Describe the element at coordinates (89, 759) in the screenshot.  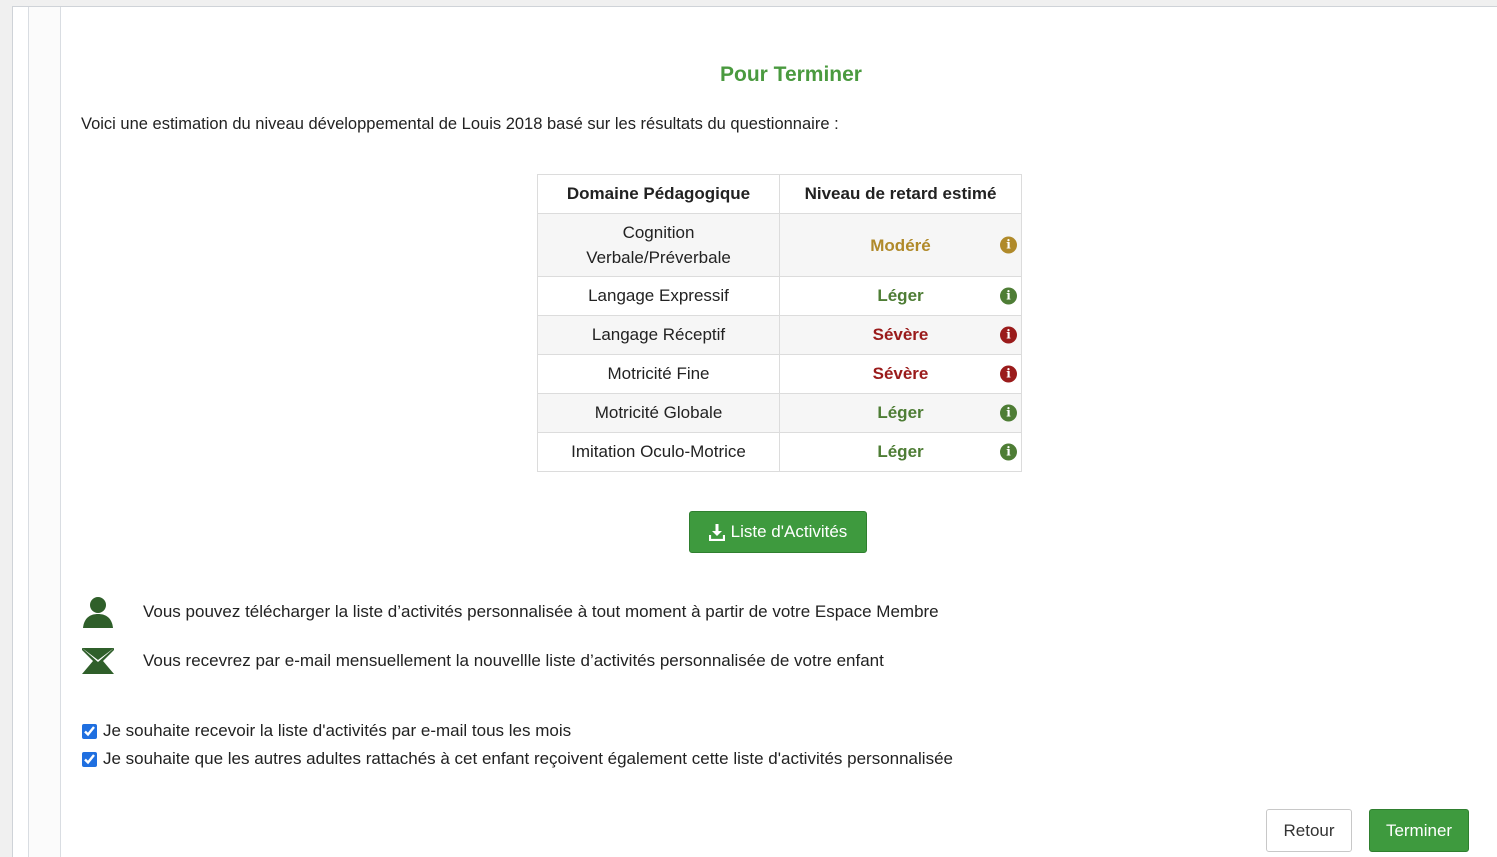
I see `checkbox-other-adults-input` at that location.